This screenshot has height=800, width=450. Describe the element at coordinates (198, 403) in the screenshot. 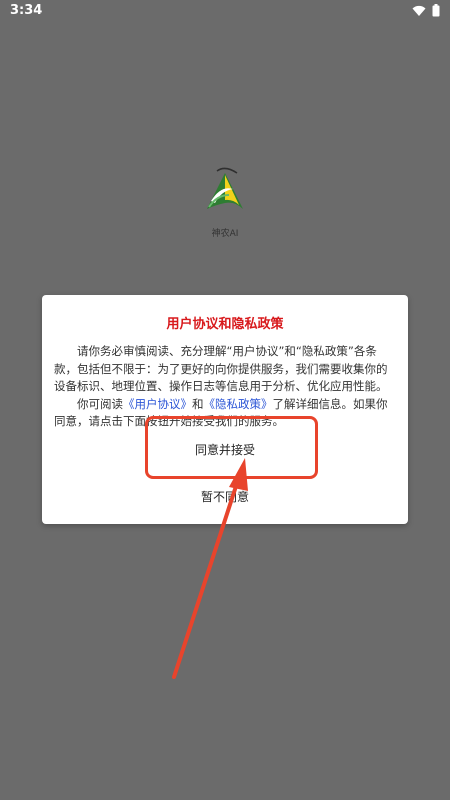

I see `paragraph-2-and: 和` at that location.